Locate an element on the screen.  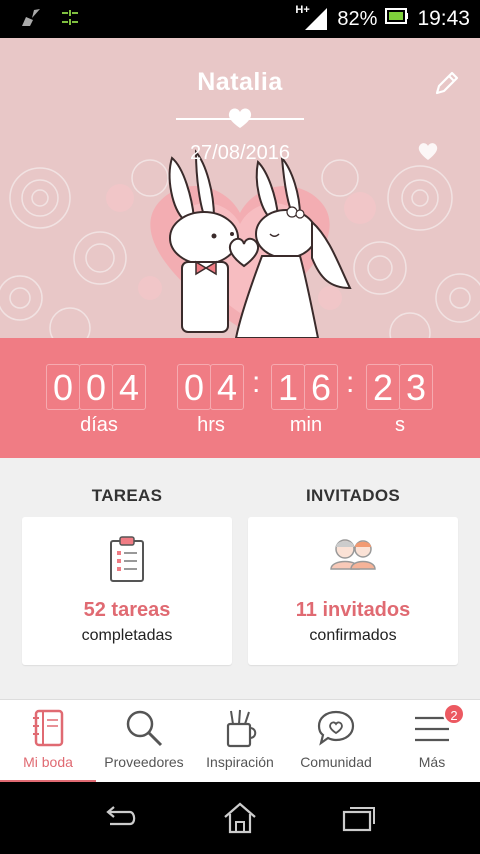
tasks-subtitle: completadas is located at coordinates (127, 635).